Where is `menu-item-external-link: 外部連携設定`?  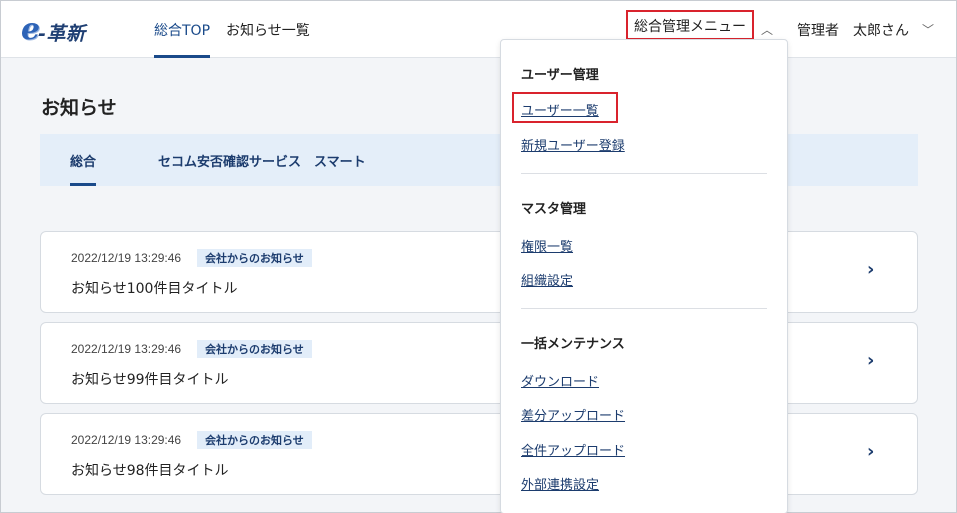 menu-item-external-link: 外部連携設定 is located at coordinates (560, 483).